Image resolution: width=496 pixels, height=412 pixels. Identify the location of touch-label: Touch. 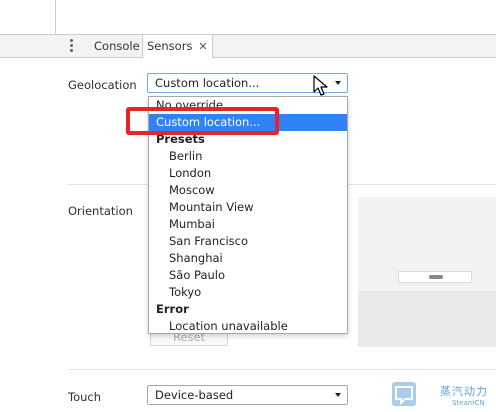
(85, 397).